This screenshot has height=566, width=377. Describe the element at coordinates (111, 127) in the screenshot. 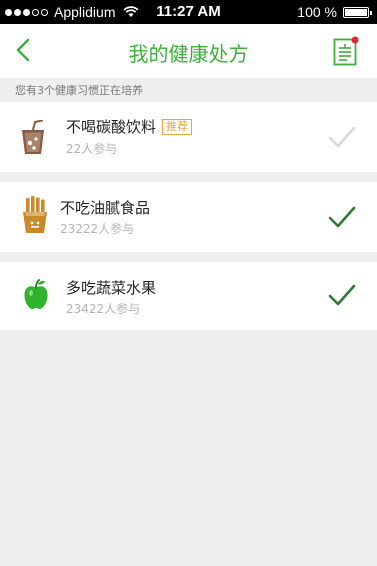

I see `habit-name-text: 不喝碳酸饮料` at that location.